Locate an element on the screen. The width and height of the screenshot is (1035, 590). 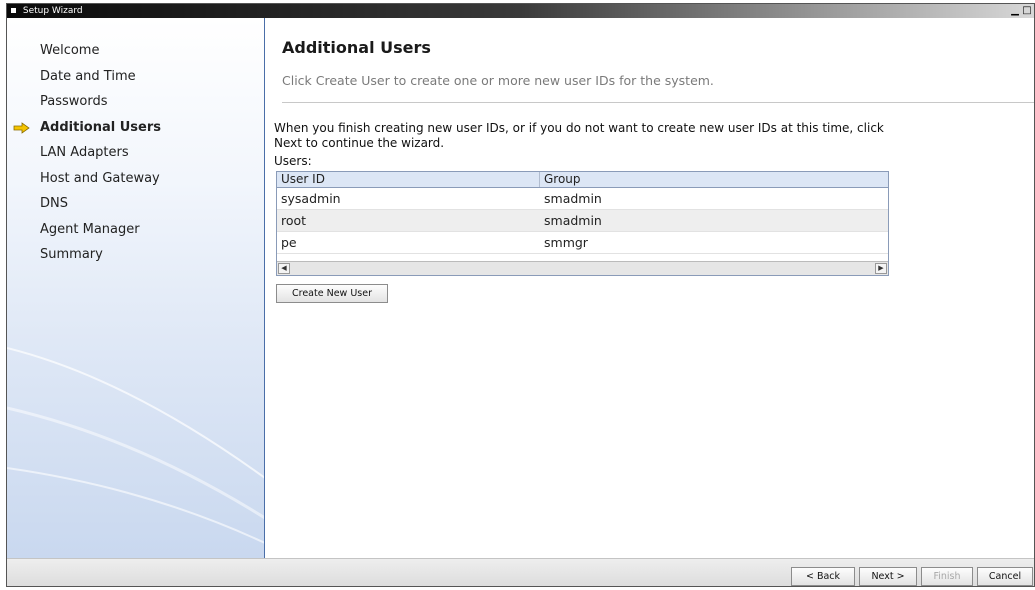
step-dns: DNS is located at coordinates (135, 204).